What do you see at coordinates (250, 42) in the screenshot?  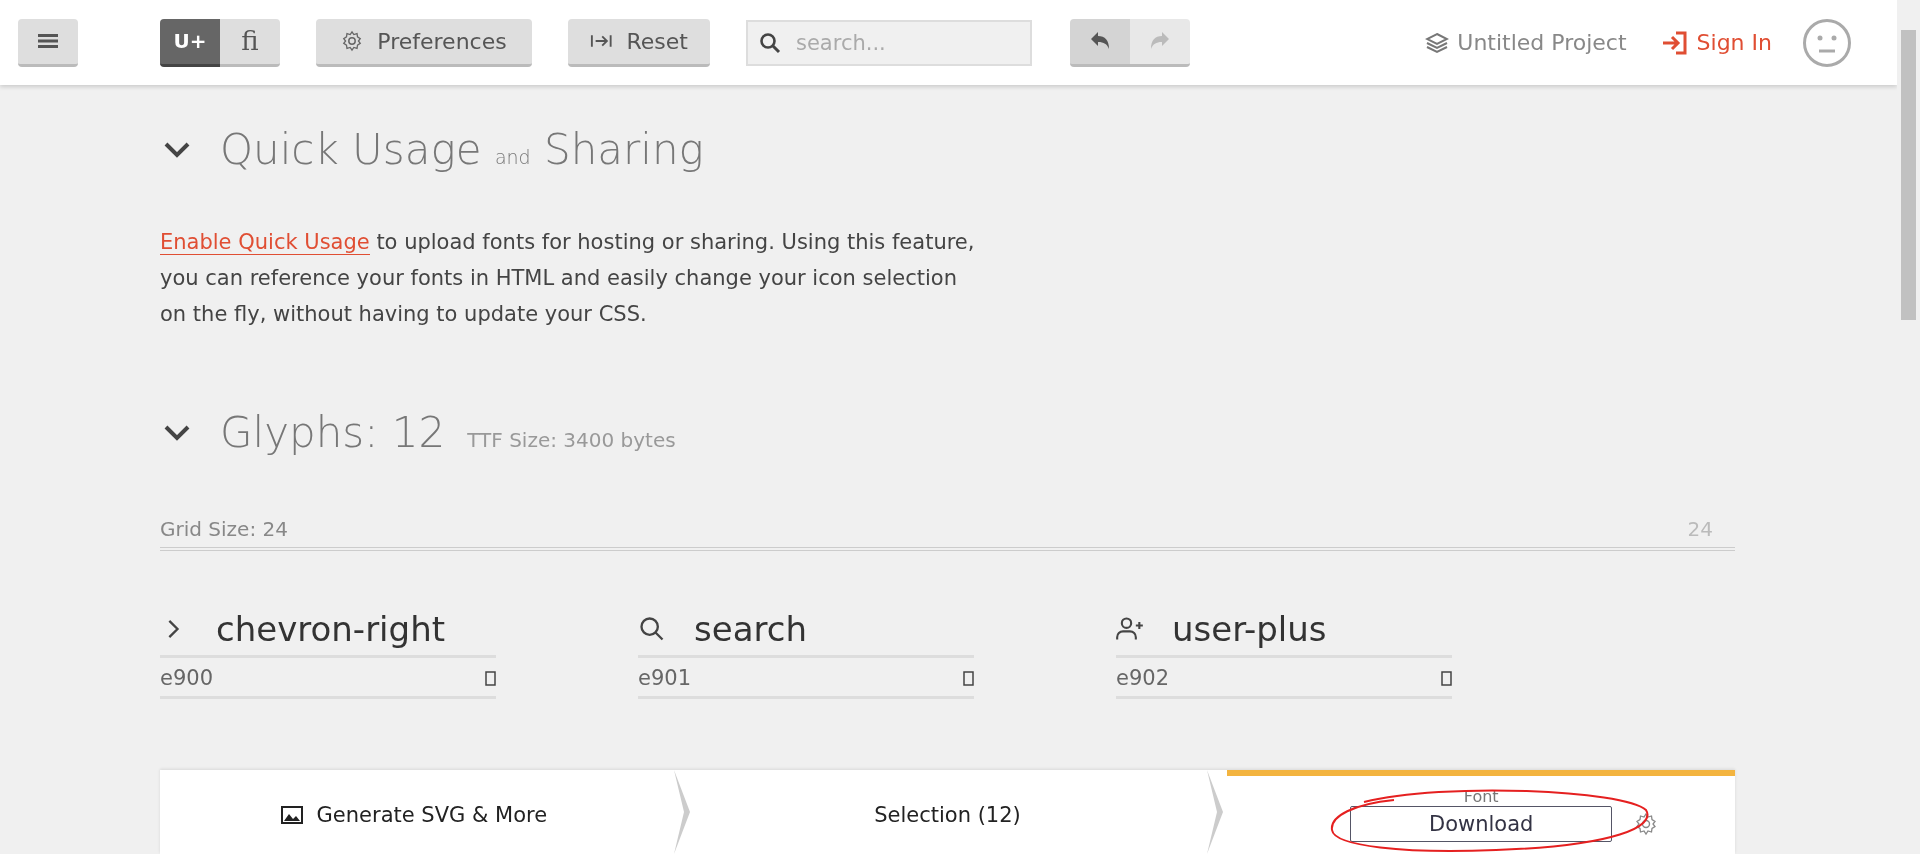 I see `mode-tab: fi` at bounding box center [250, 42].